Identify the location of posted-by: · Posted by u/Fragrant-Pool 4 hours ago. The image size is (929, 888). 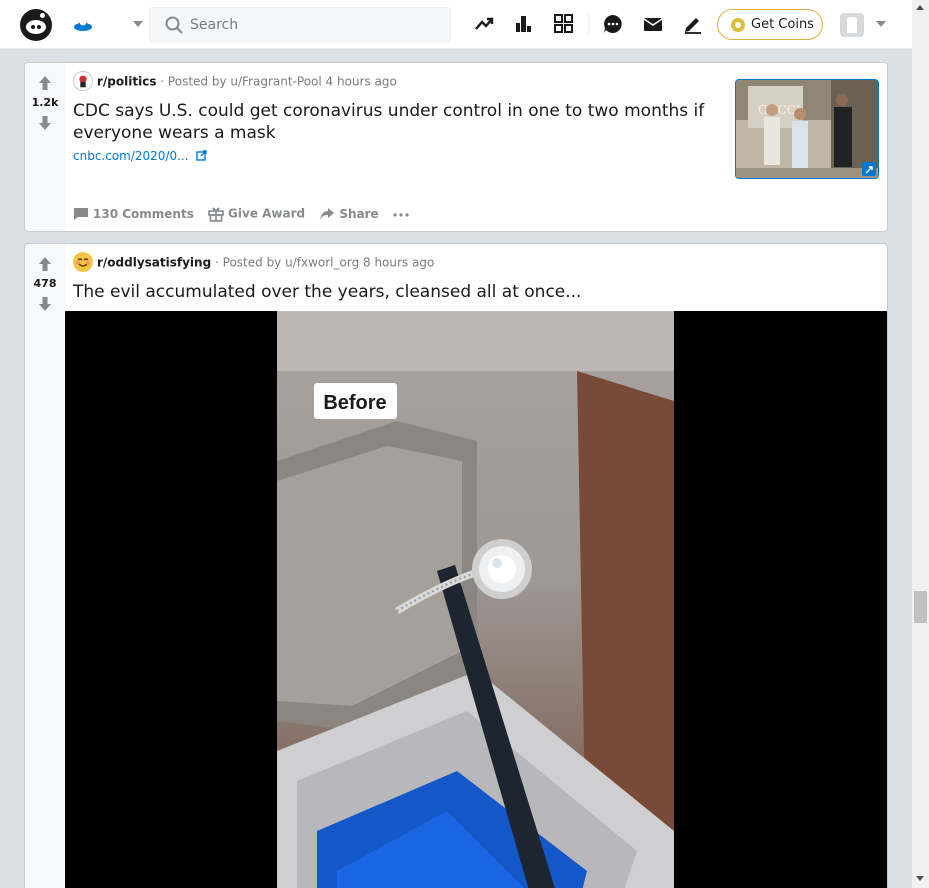
(278, 82).